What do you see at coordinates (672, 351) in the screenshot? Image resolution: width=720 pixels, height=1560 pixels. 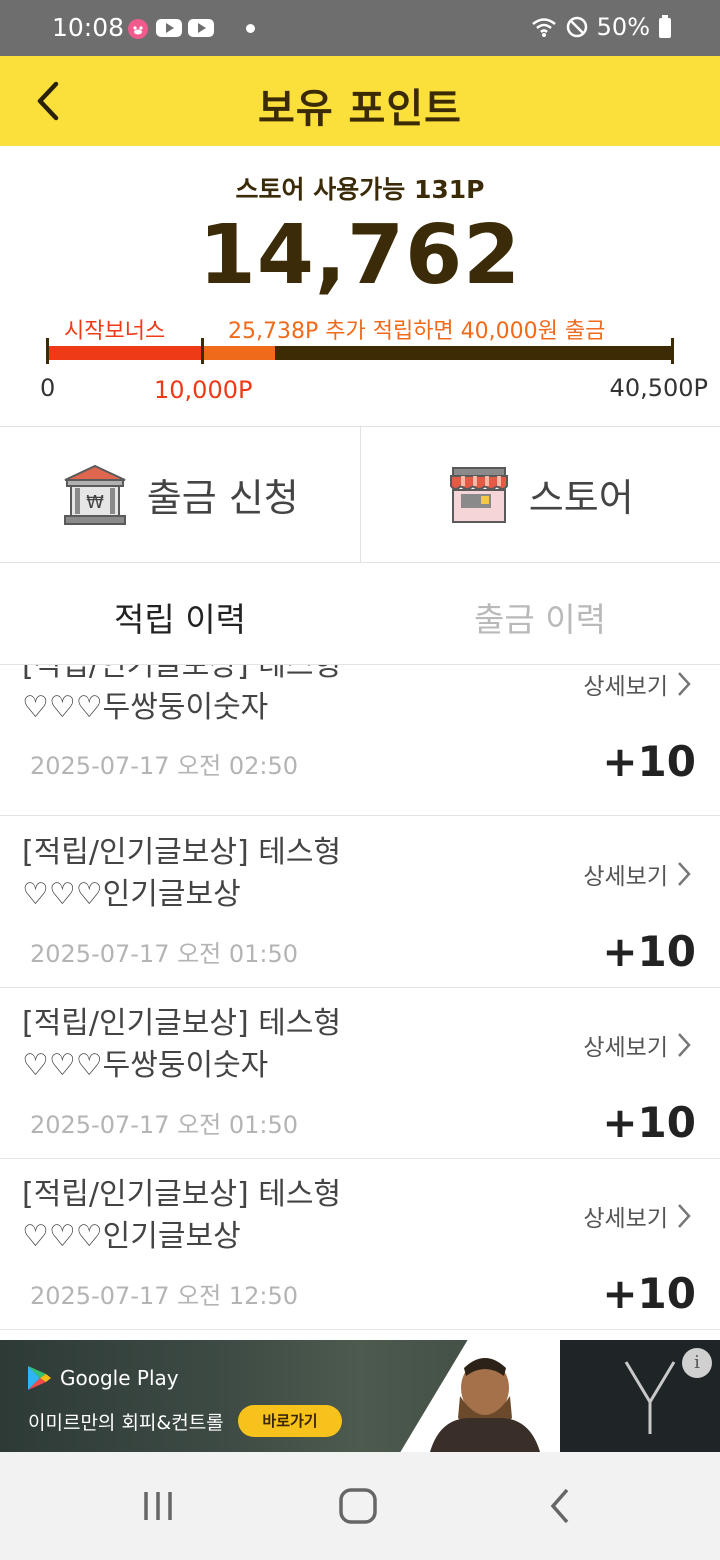 I see `progress-tick-end` at bounding box center [672, 351].